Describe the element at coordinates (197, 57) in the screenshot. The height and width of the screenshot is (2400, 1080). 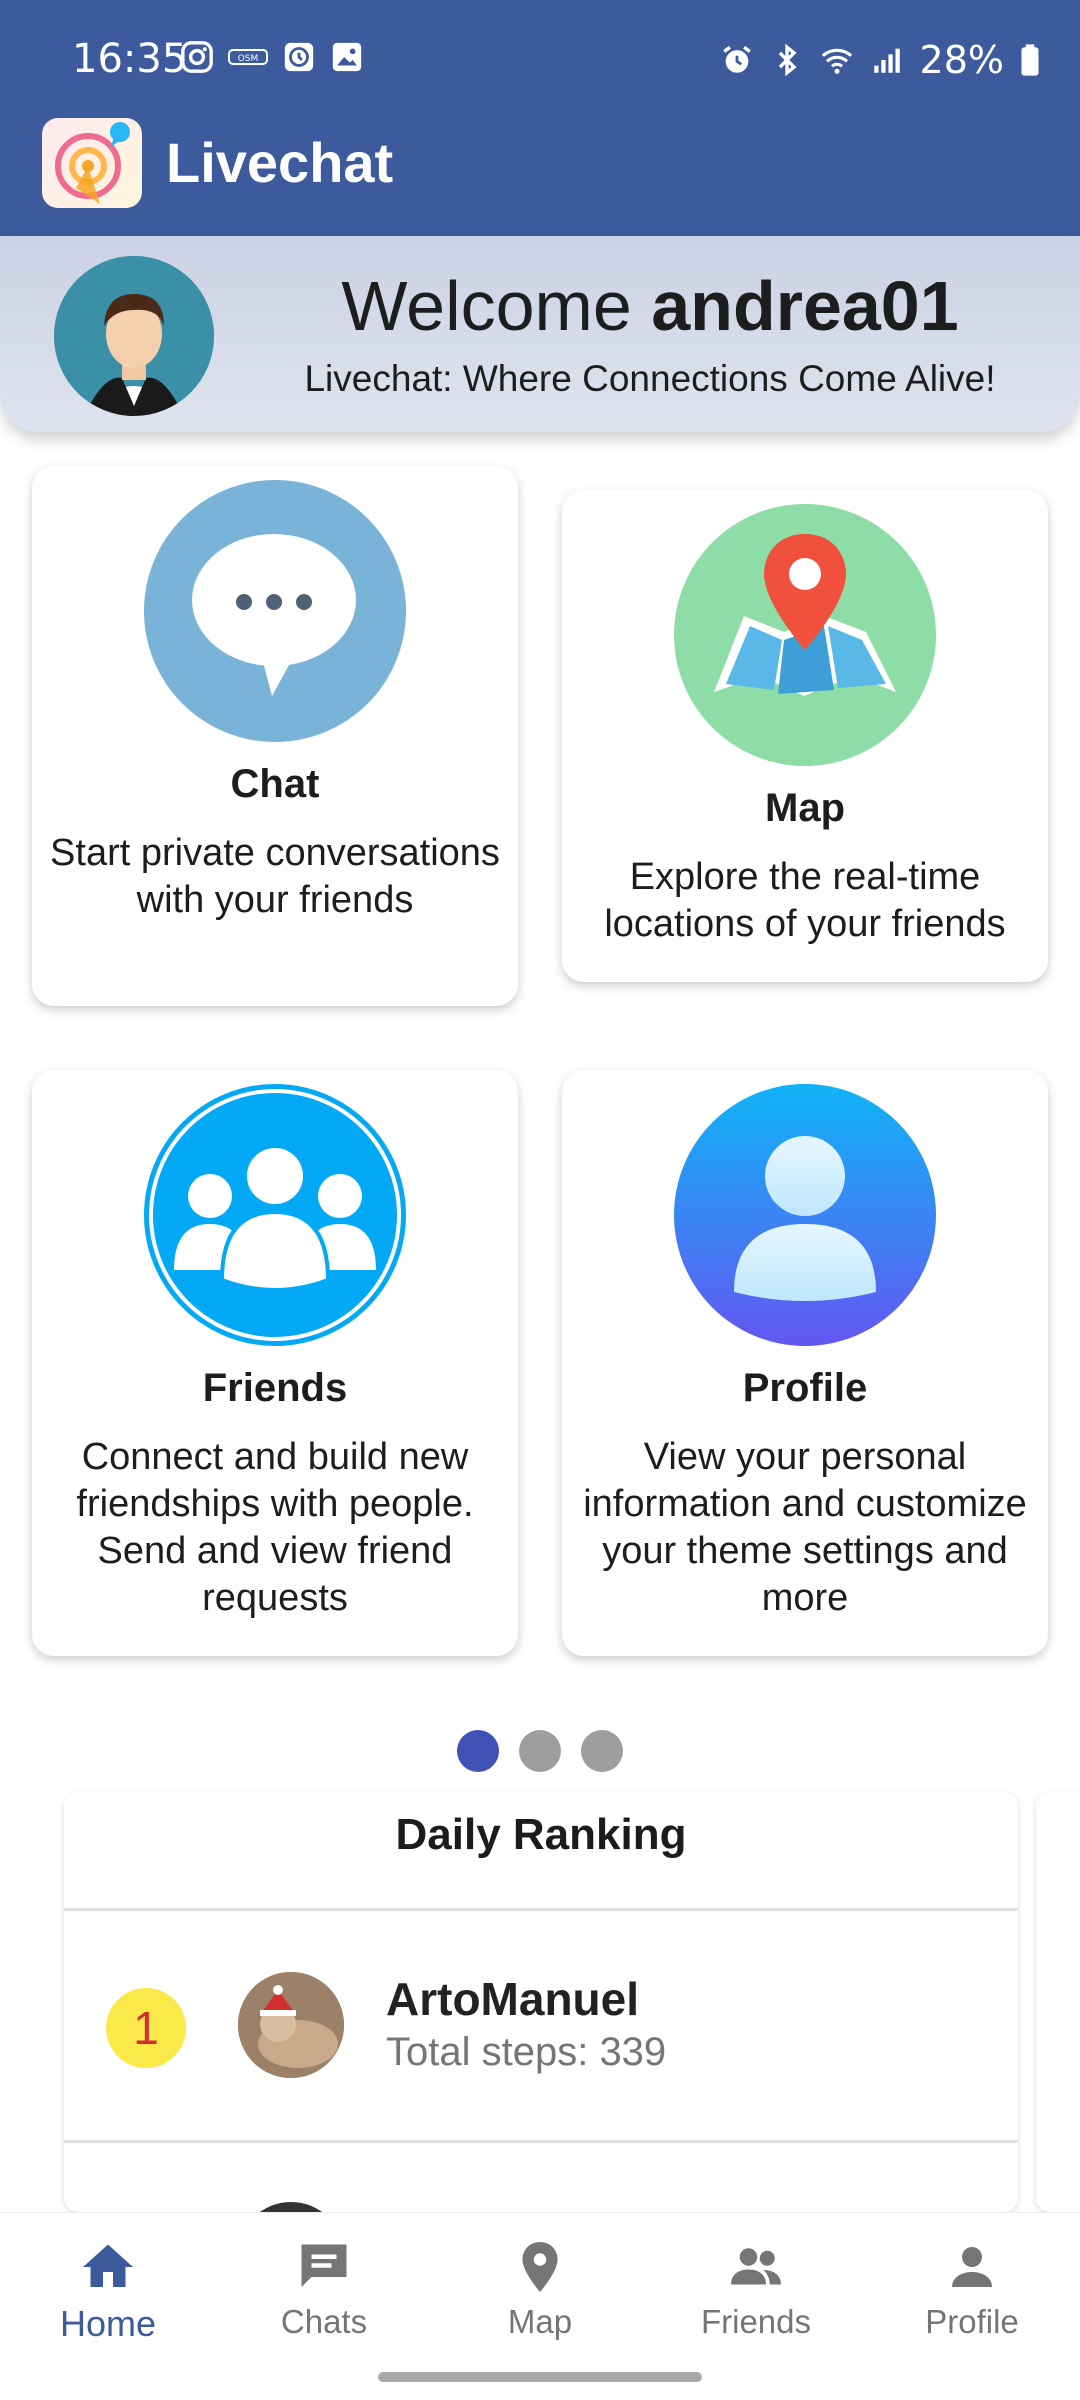
I see `instagram-icon` at that location.